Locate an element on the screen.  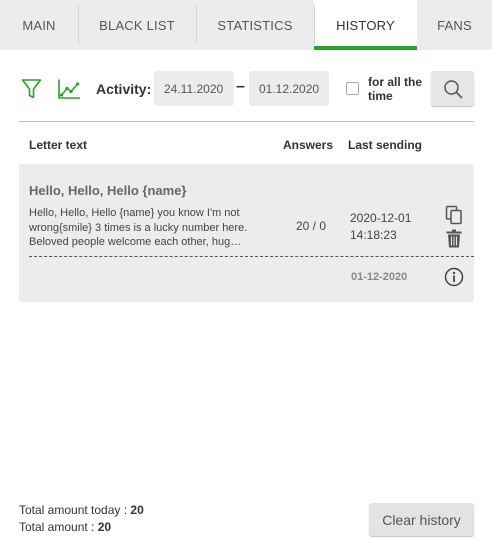
divider is located at coordinates (246, 121).